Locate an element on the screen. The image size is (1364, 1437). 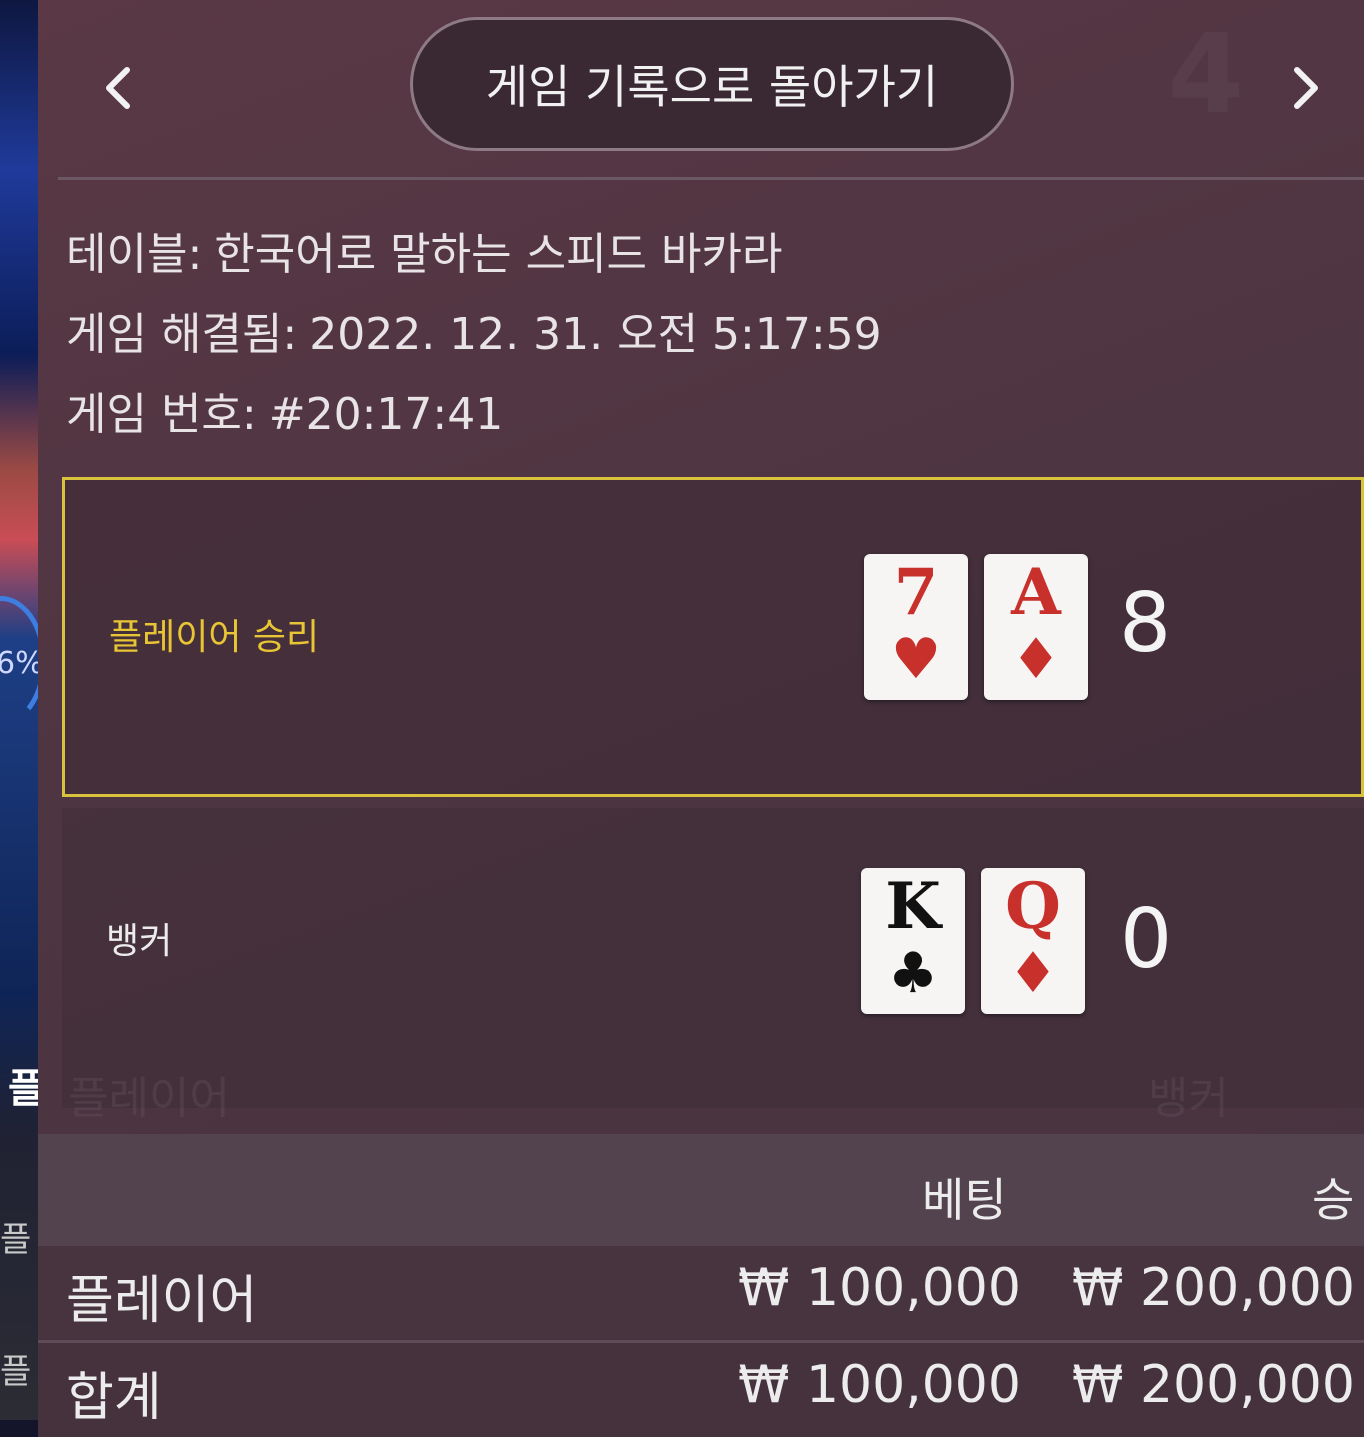
ghost-label: 플레이어 is located at coordinates (149, 1098).